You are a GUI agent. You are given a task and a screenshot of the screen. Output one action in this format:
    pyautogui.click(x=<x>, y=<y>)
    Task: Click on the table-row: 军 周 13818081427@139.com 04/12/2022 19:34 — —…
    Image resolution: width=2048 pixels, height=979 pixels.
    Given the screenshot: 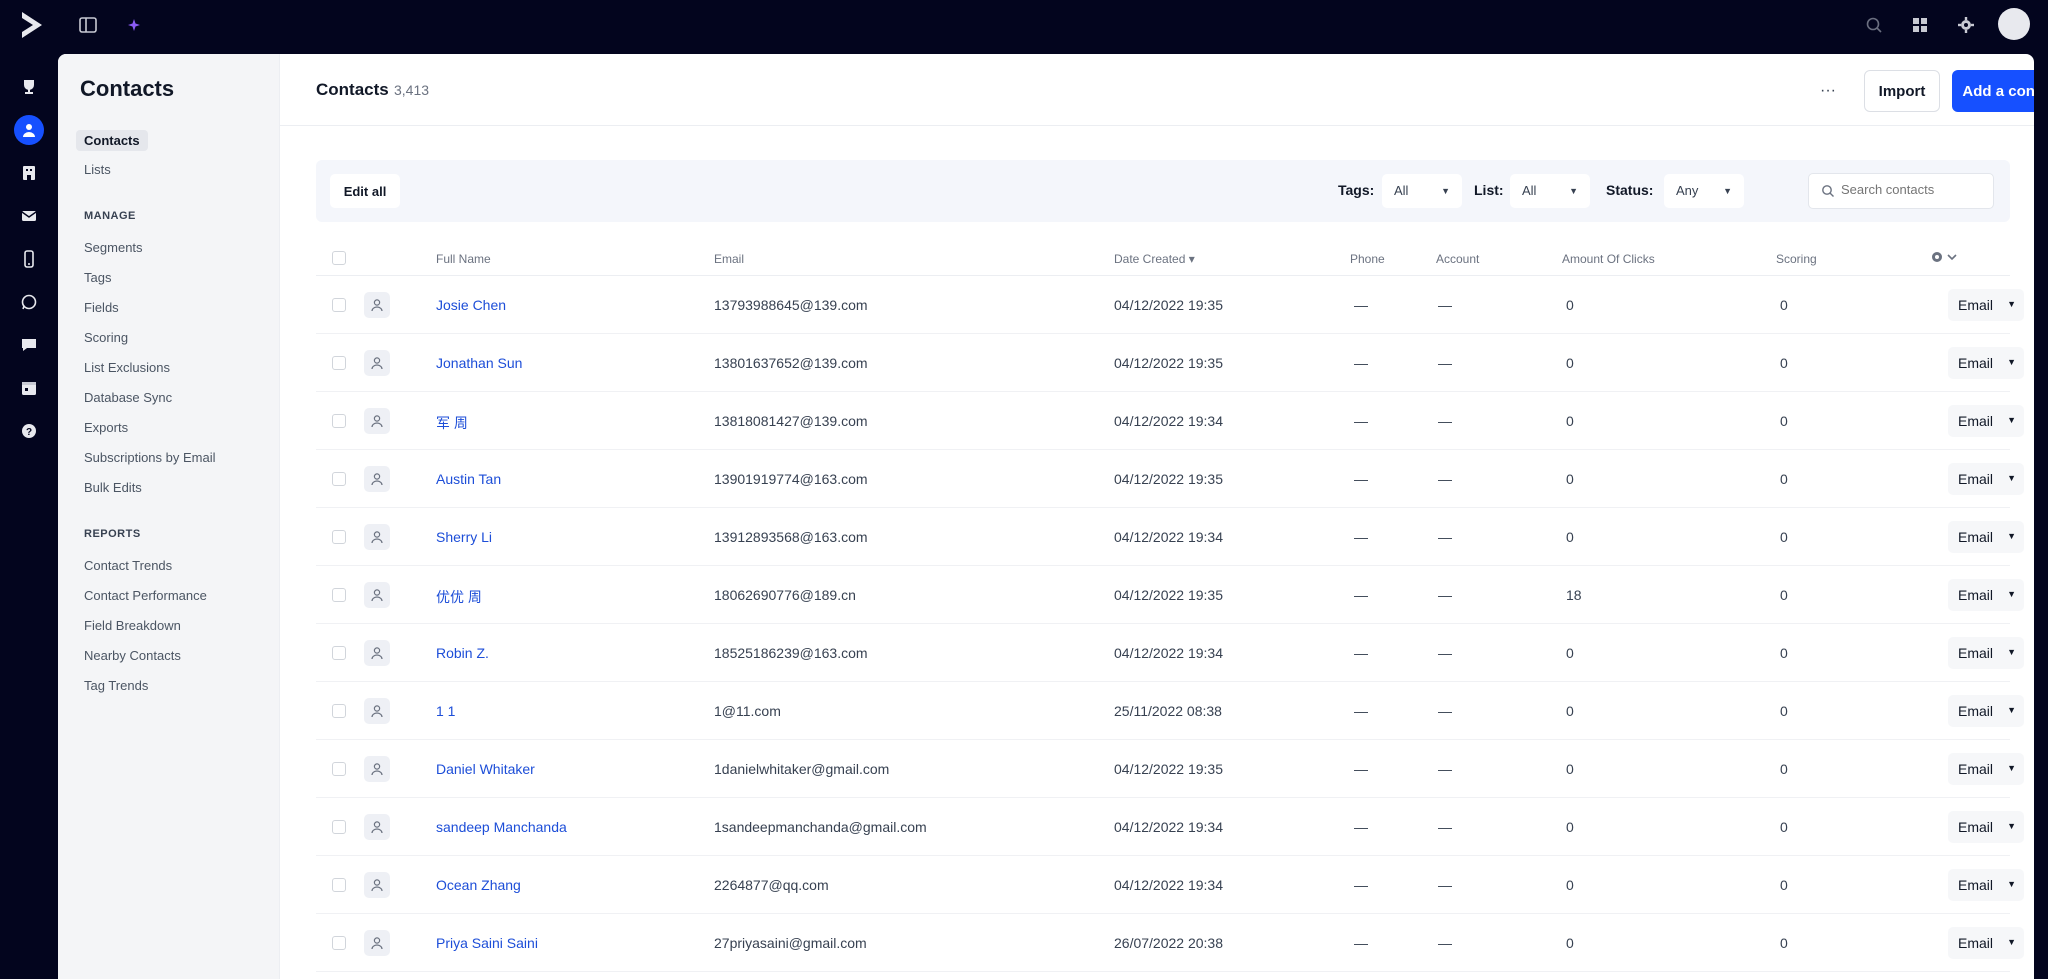 What is the action you would take?
    pyautogui.click(x=1170, y=421)
    